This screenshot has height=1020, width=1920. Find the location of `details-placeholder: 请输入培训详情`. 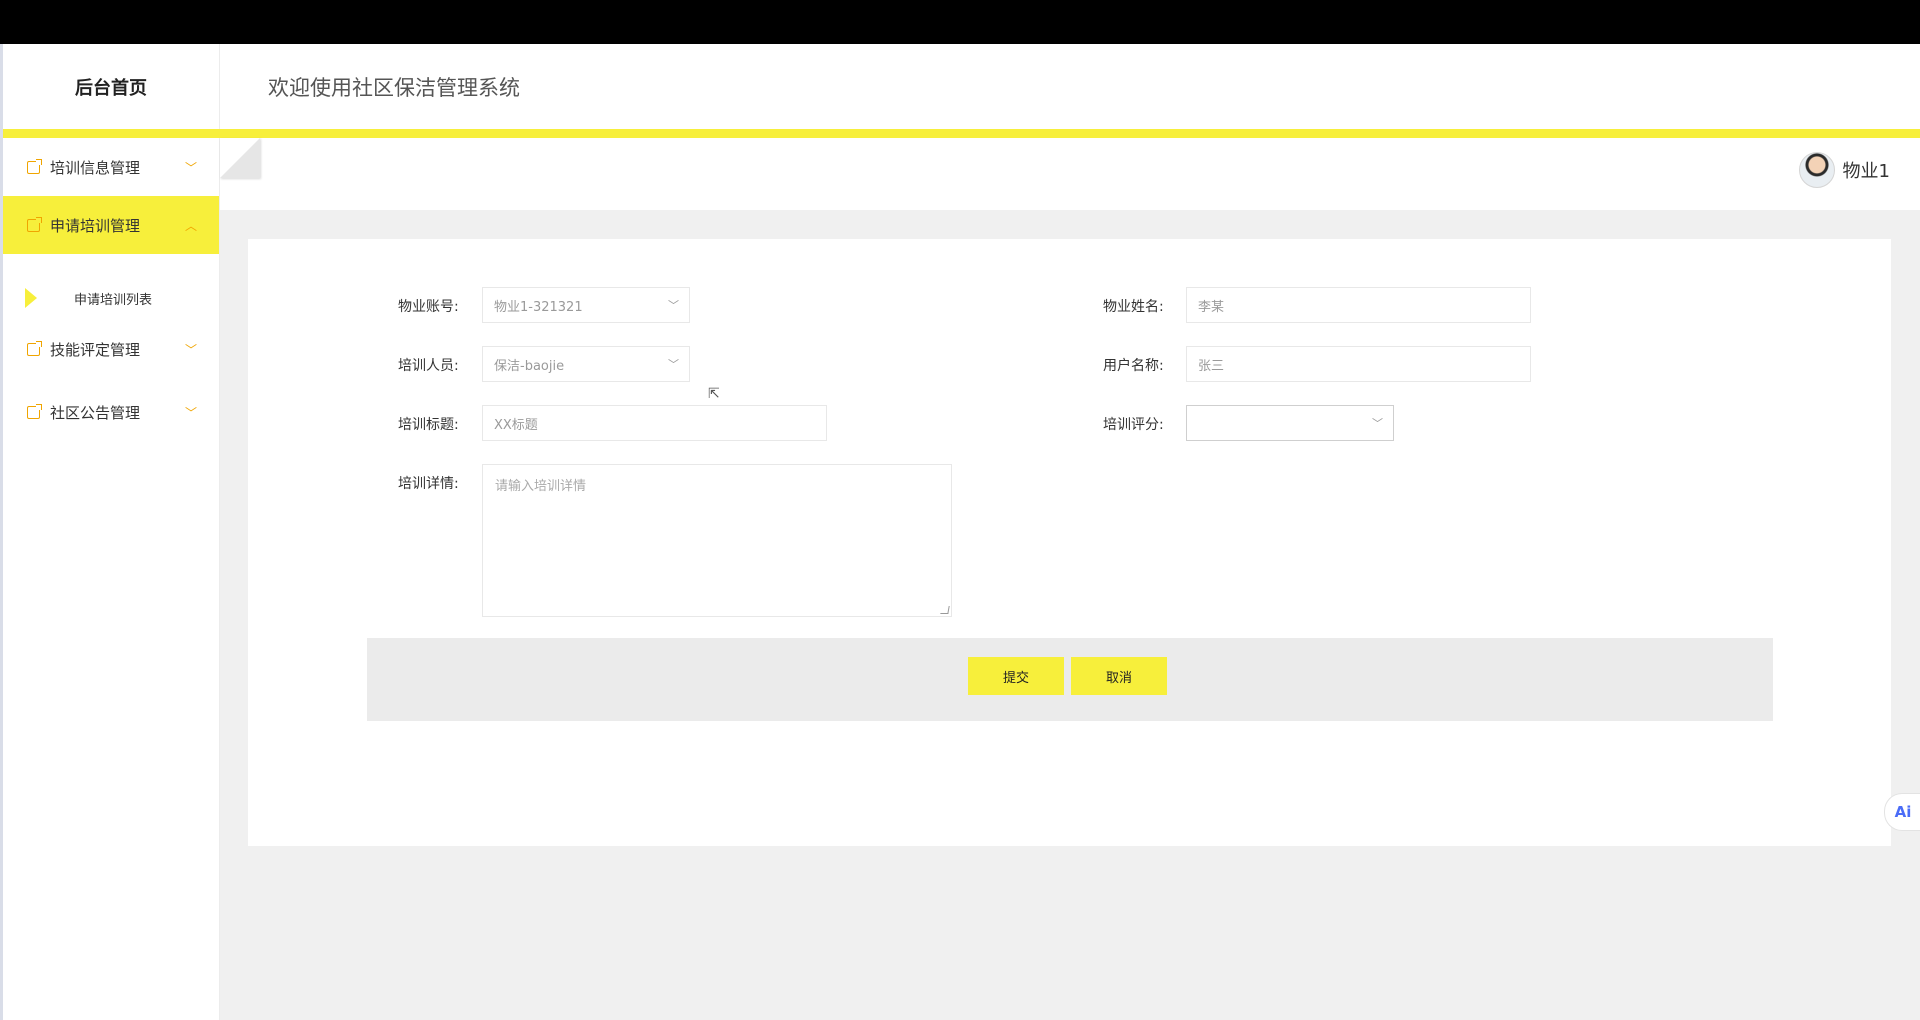

details-placeholder: 请输入培训详情 is located at coordinates (541, 486).